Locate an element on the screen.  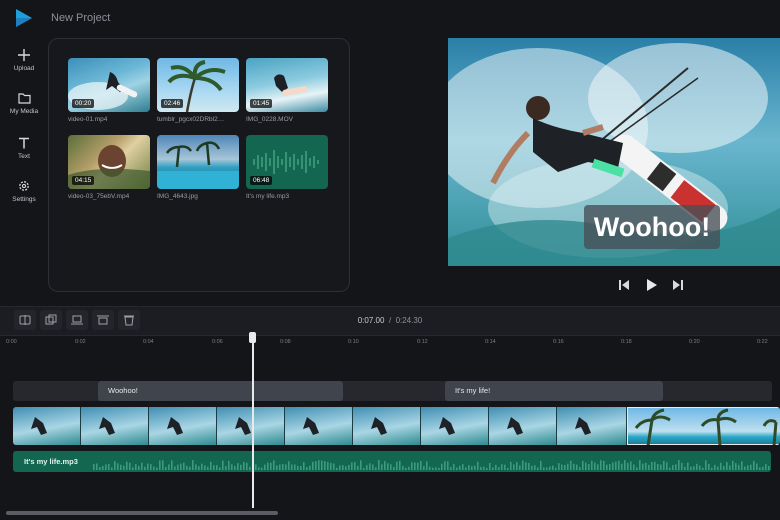
caption-overlay: Woohoo! is located at coordinates (652, 227).